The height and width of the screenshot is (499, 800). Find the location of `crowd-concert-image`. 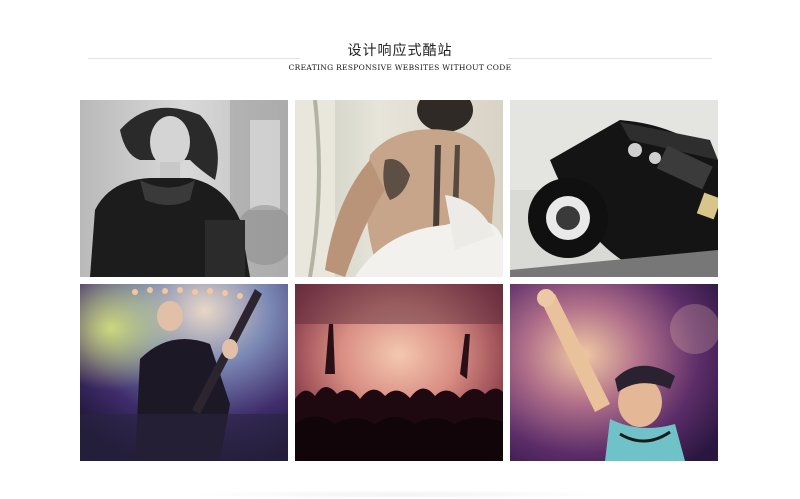

crowd-concert-image is located at coordinates (399, 372).